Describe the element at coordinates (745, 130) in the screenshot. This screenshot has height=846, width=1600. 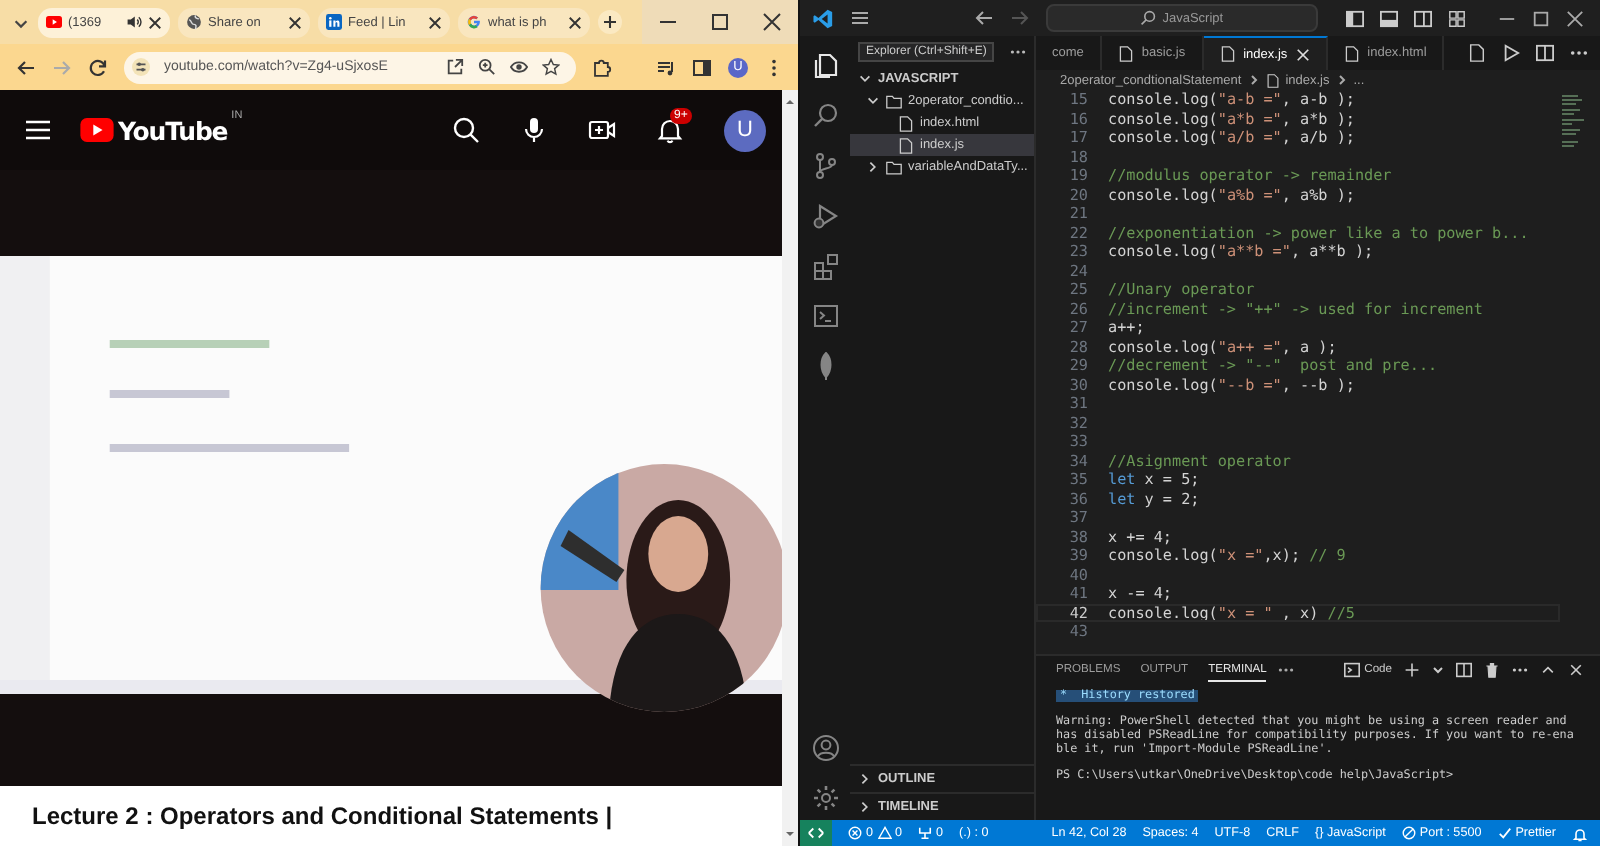
I see `account-avatar: U` at that location.